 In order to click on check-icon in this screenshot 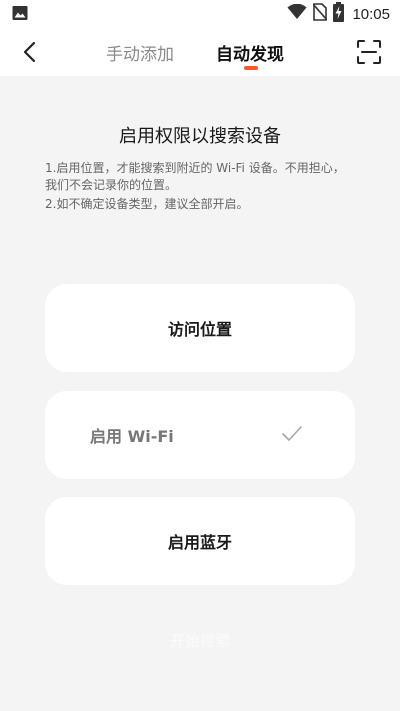, I will do `click(292, 433)`.